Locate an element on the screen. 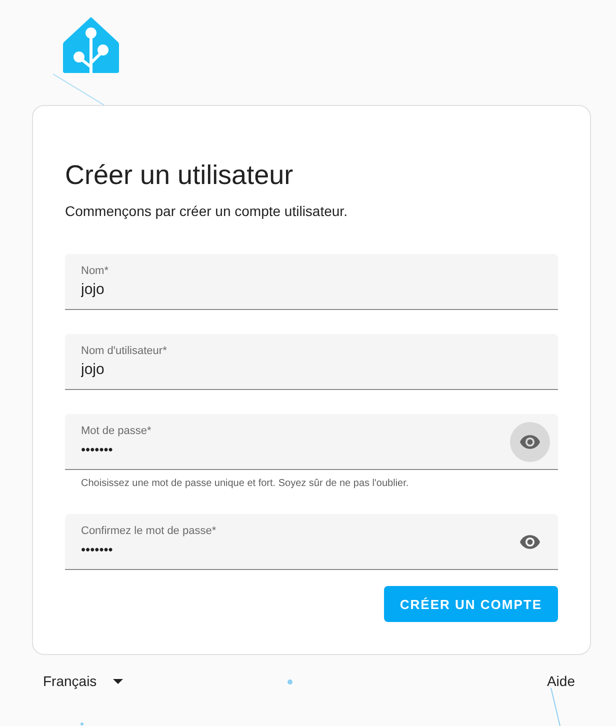 The height and width of the screenshot is (726, 616). text-field: Nom* jojo is located at coordinates (311, 282).